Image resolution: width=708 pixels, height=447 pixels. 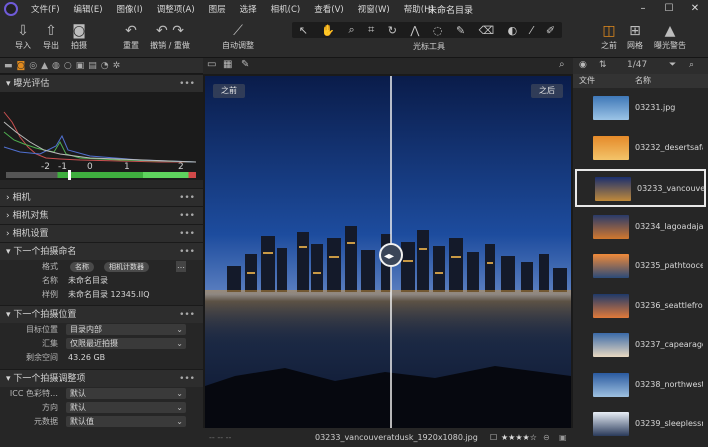 I want to click on counter-token-chip: 相机计数器, so click(x=126, y=267).